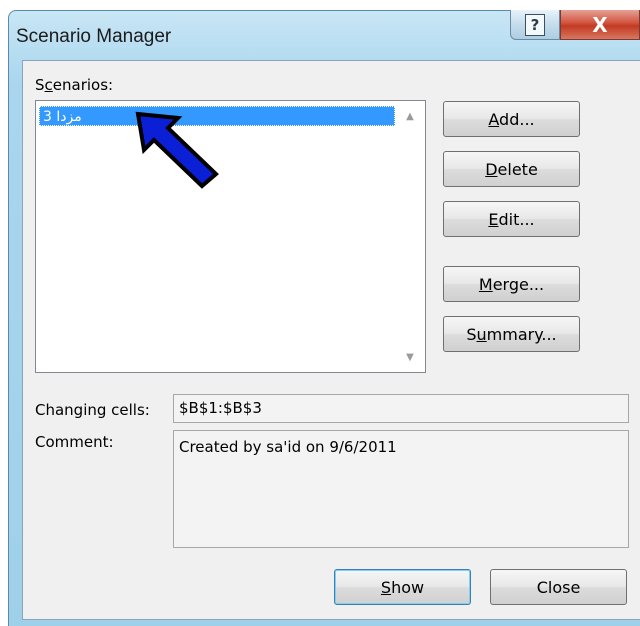  Describe the element at coordinates (94, 36) in the screenshot. I see `window-title: Scenario Manager` at that location.